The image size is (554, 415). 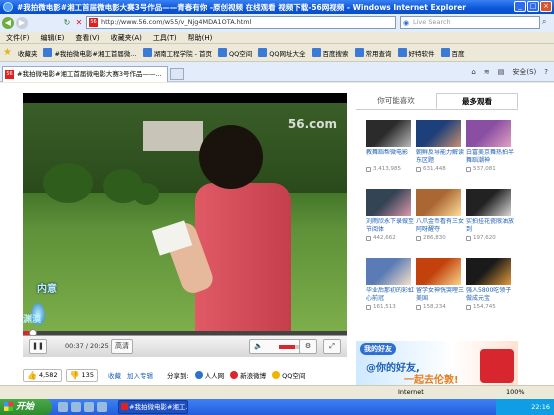 What do you see at coordinates (28, 53) in the screenshot?
I see `favorites-button: 收藏夹` at bounding box center [28, 53].